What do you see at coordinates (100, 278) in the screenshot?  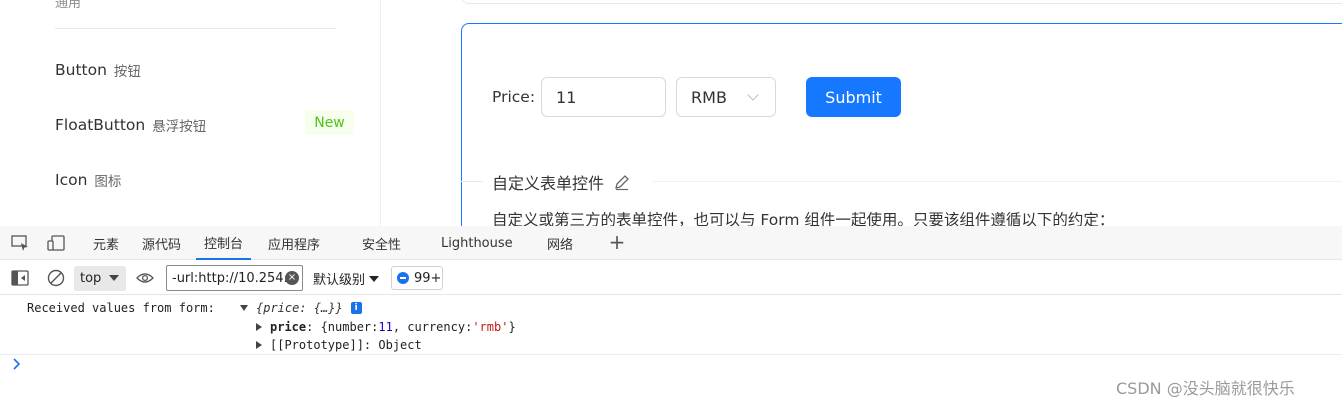 I see `context-select: top` at bounding box center [100, 278].